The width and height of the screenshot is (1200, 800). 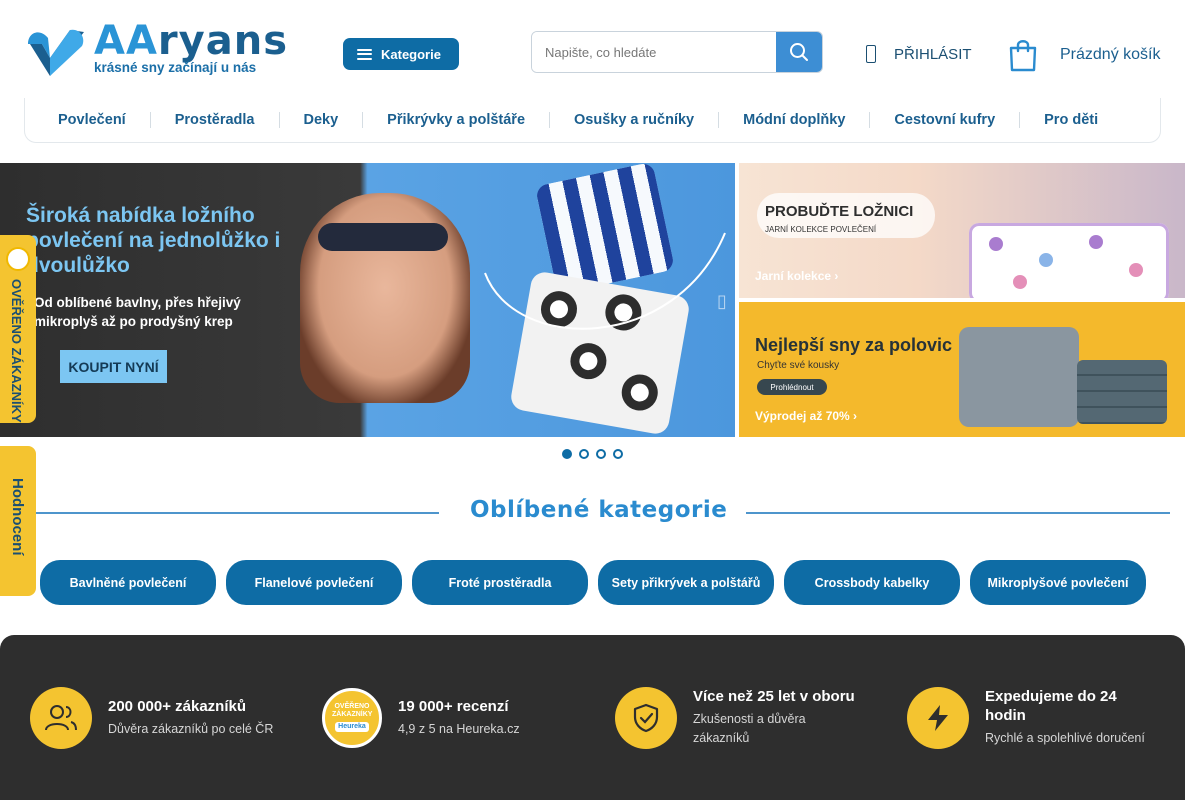 I want to click on verified-tab-label: OVĚŘENO ZÁKAZNÍKY, so click(x=16, y=351).